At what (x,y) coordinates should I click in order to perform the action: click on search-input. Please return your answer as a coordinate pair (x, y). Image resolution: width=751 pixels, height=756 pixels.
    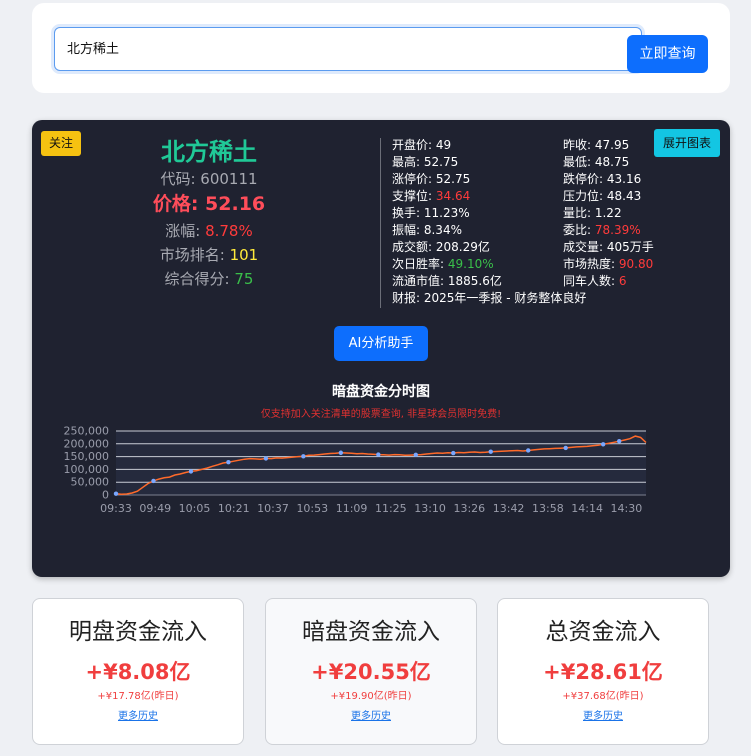
    Looking at the image, I should click on (348, 49).